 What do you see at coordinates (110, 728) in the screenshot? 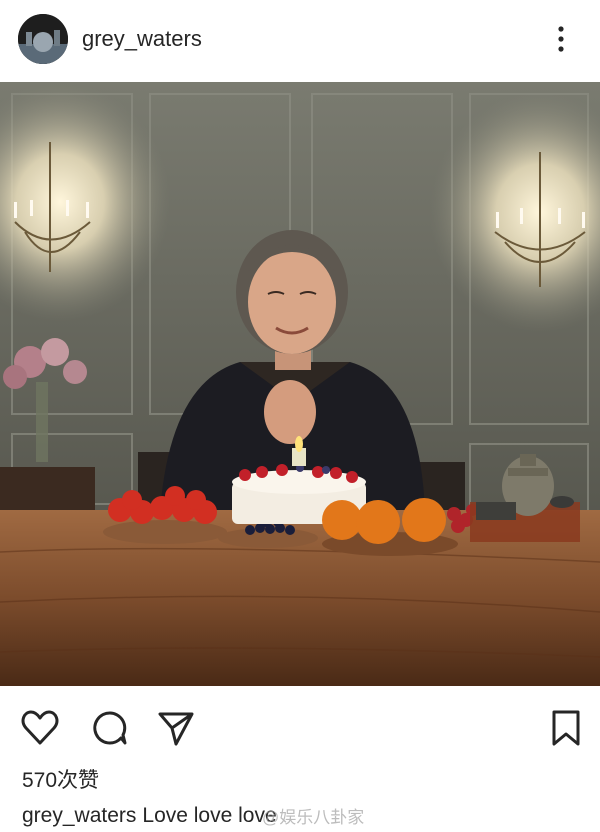
I see `comment-icon` at bounding box center [110, 728].